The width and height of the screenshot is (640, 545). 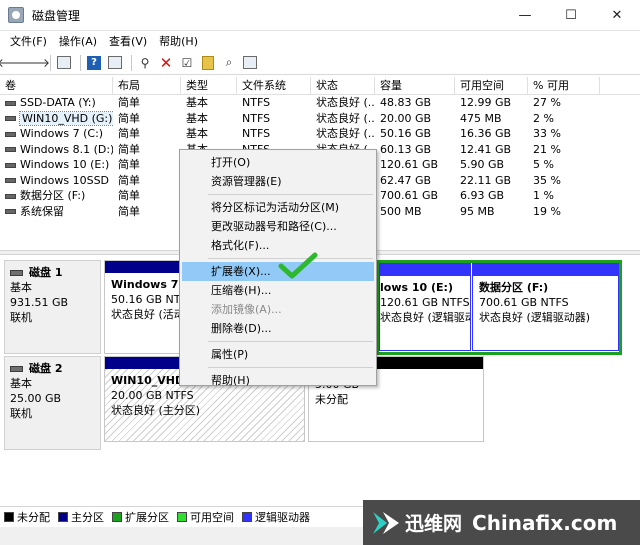 What do you see at coordinates (147, 86) in the screenshot?
I see `column-layout: 布局` at bounding box center [147, 86].